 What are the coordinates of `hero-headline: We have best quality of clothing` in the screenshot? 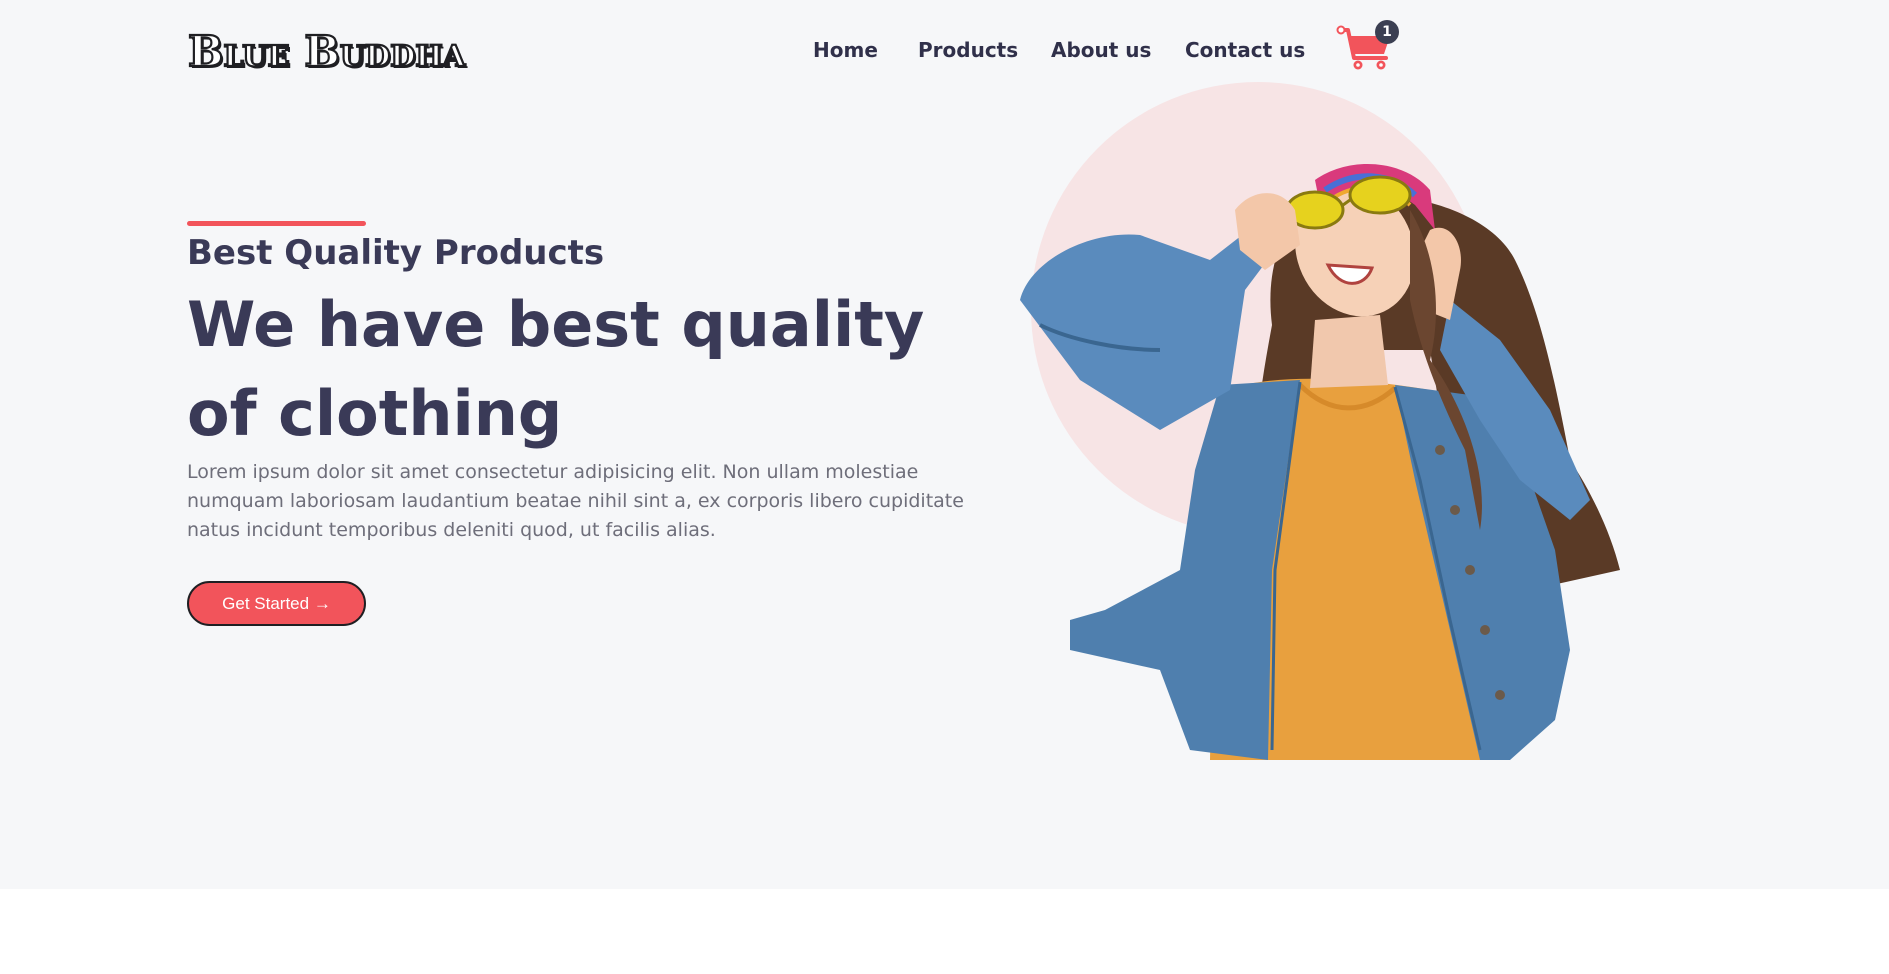 It's located at (556, 369).